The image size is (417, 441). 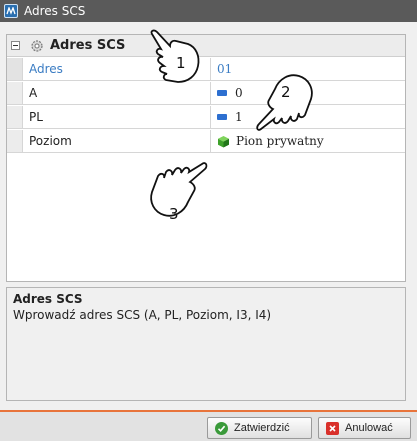 What do you see at coordinates (117, 117) in the screenshot?
I see `property-name: PL` at bounding box center [117, 117].